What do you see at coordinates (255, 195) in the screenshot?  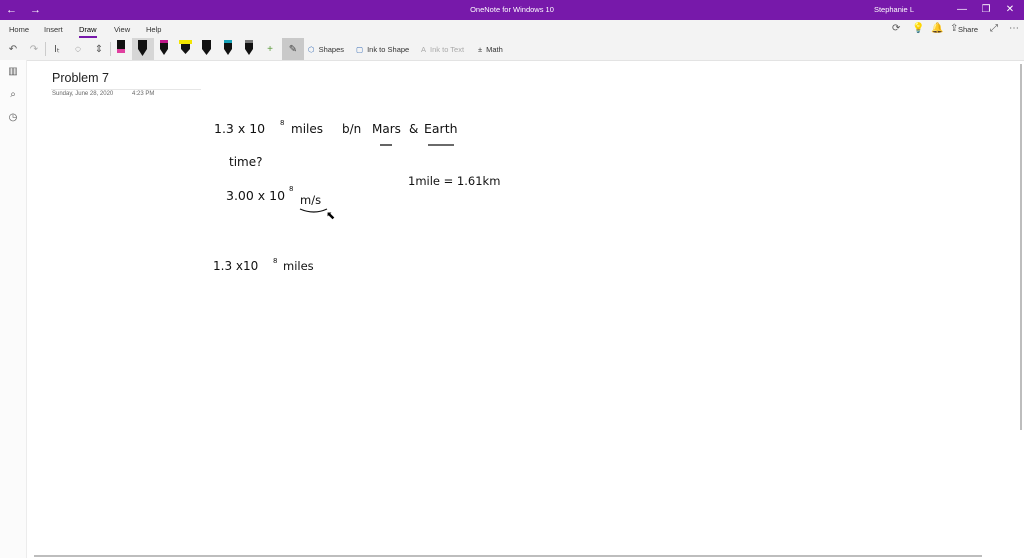 I see `ink-line3-number: 3.00 x 10` at bounding box center [255, 195].